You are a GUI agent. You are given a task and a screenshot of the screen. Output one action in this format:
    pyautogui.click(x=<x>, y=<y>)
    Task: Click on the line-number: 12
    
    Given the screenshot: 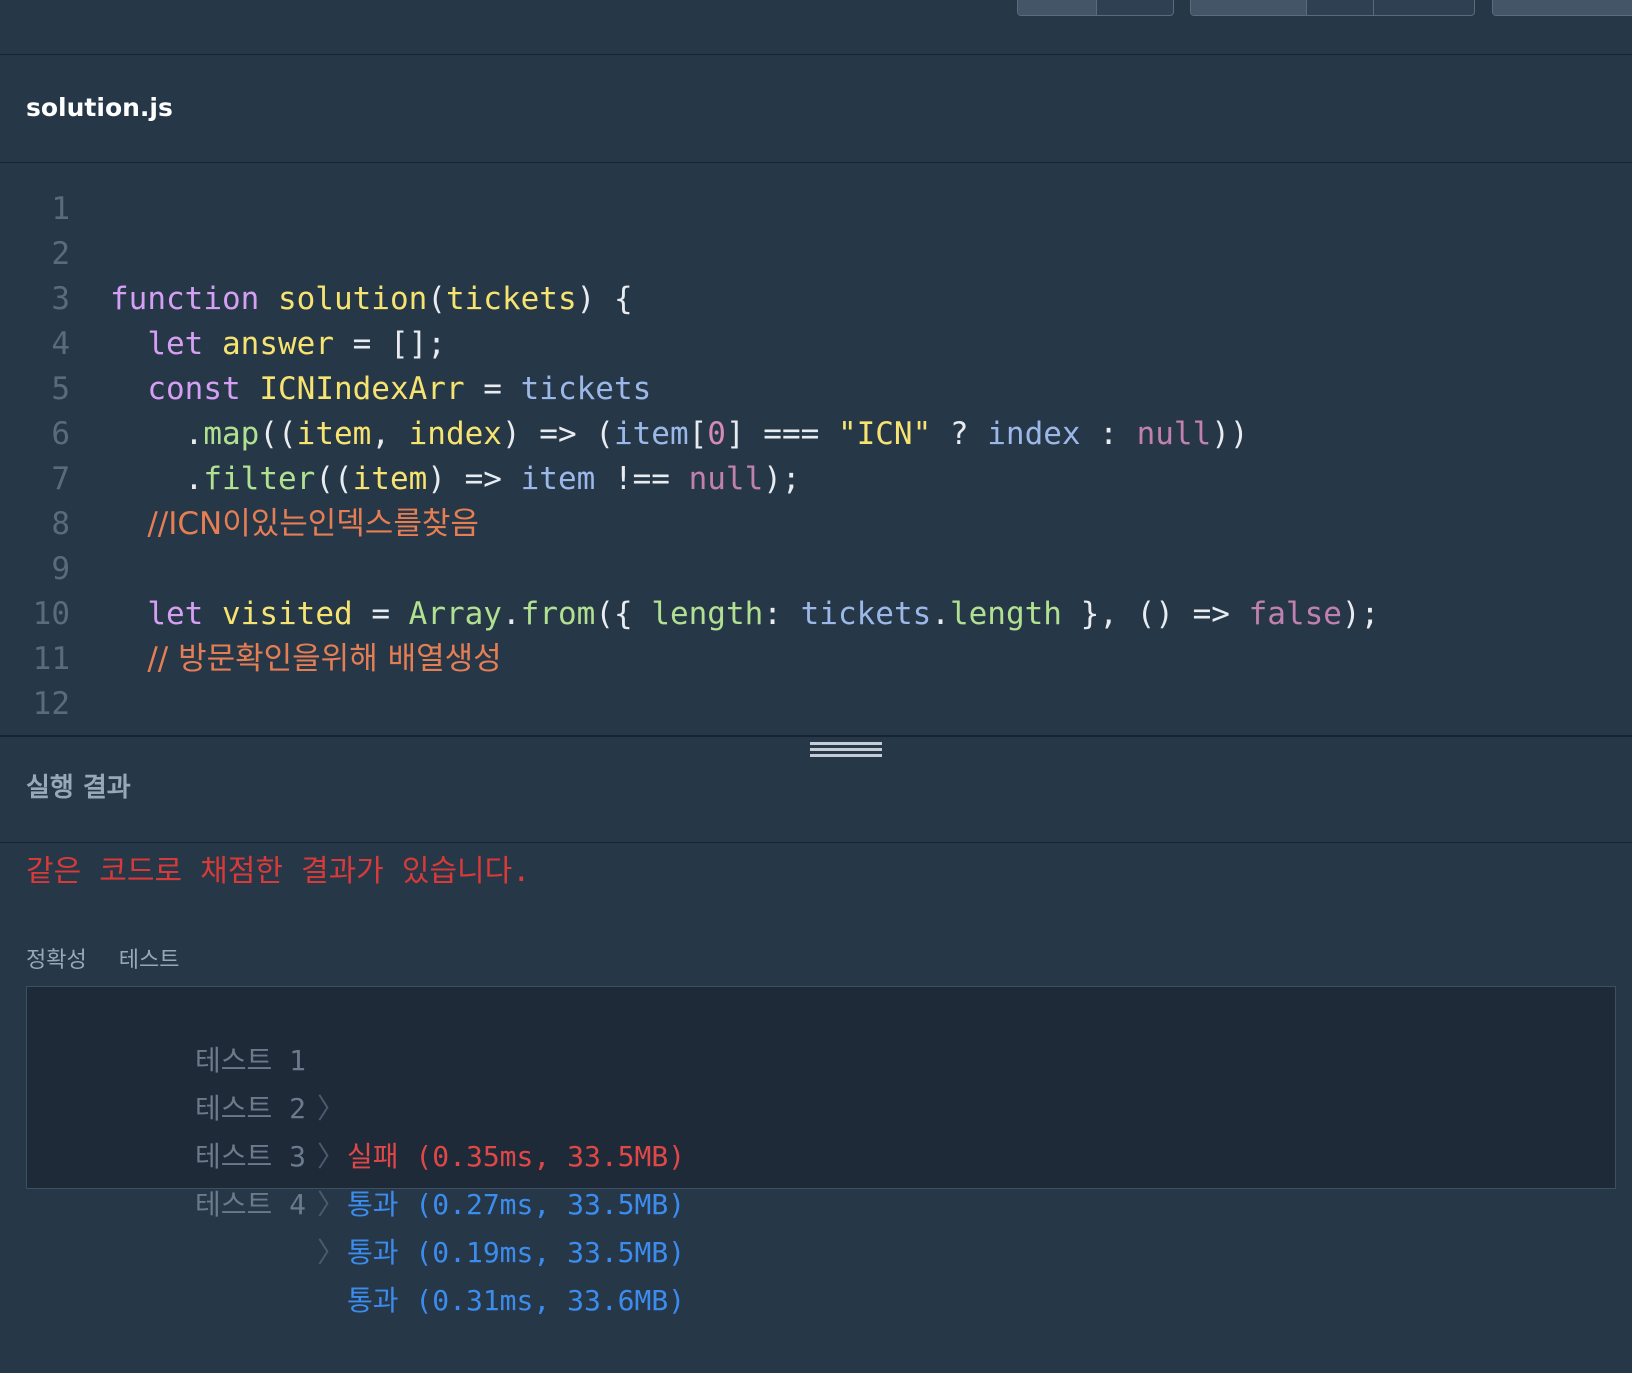 What is the action you would take?
    pyautogui.click(x=51, y=704)
    